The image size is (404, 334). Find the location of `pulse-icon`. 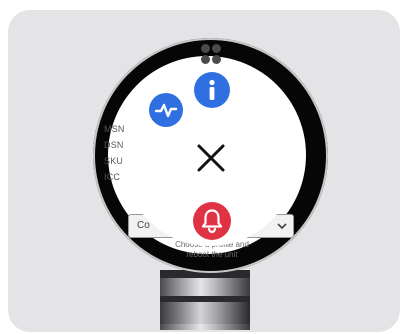

pulse-icon is located at coordinates (166, 110).